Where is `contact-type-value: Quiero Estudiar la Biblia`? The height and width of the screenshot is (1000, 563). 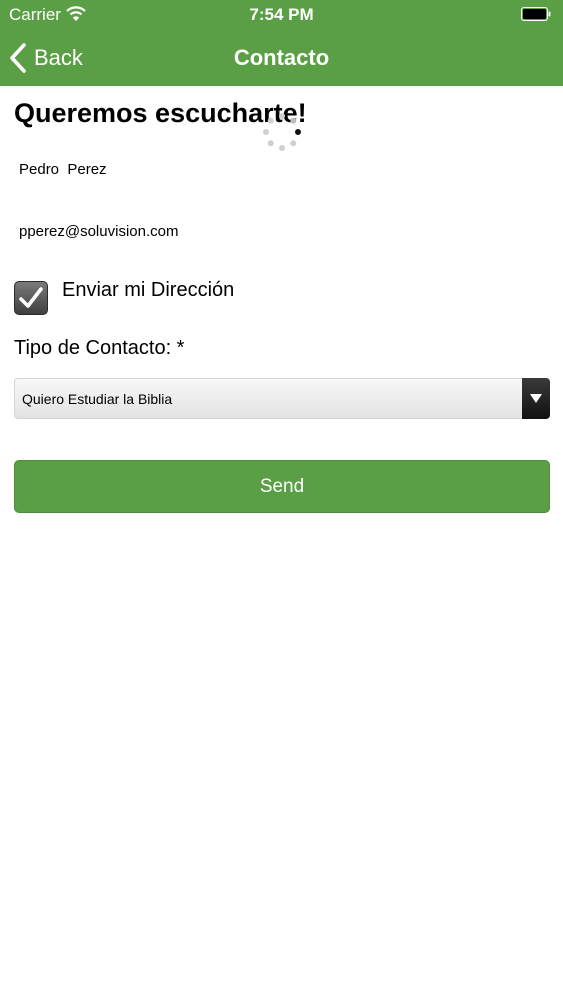
contact-type-value: Quiero Estudiar la Biblia is located at coordinates (97, 399).